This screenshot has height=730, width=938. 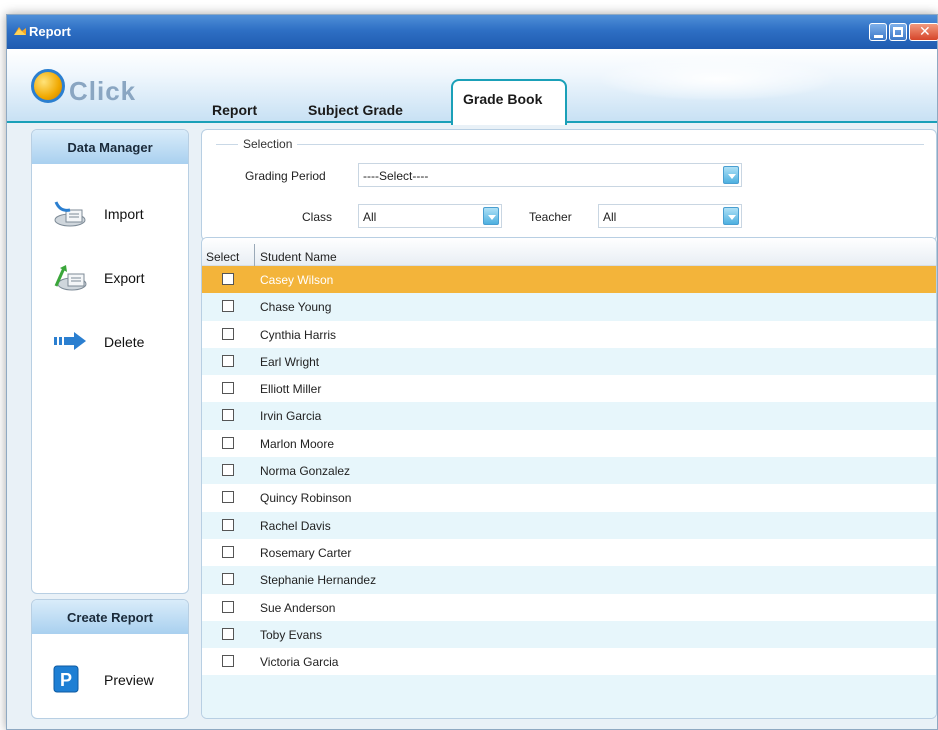 What do you see at coordinates (285, 176) in the screenshot?
I see `grading-period-label: Grading Period` at bounding box center [285, 176].